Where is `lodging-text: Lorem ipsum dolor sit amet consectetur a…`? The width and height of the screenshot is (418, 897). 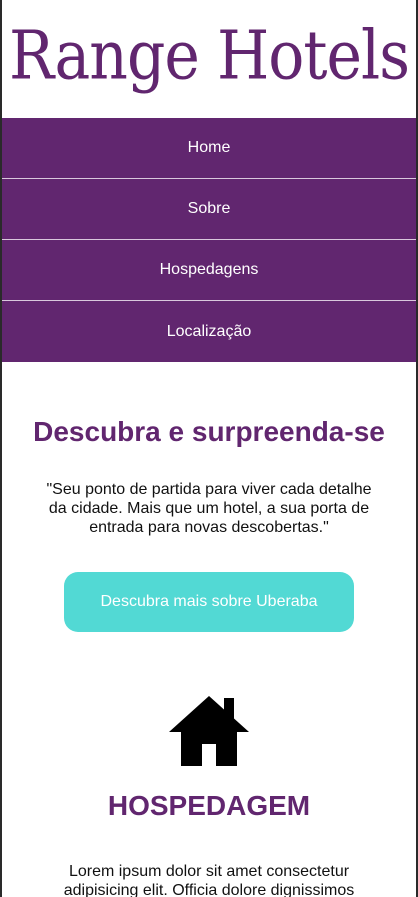
lodging-text: Lorem ipsum dolor sit amet consectetur a… is located at coordinates (209, 880).